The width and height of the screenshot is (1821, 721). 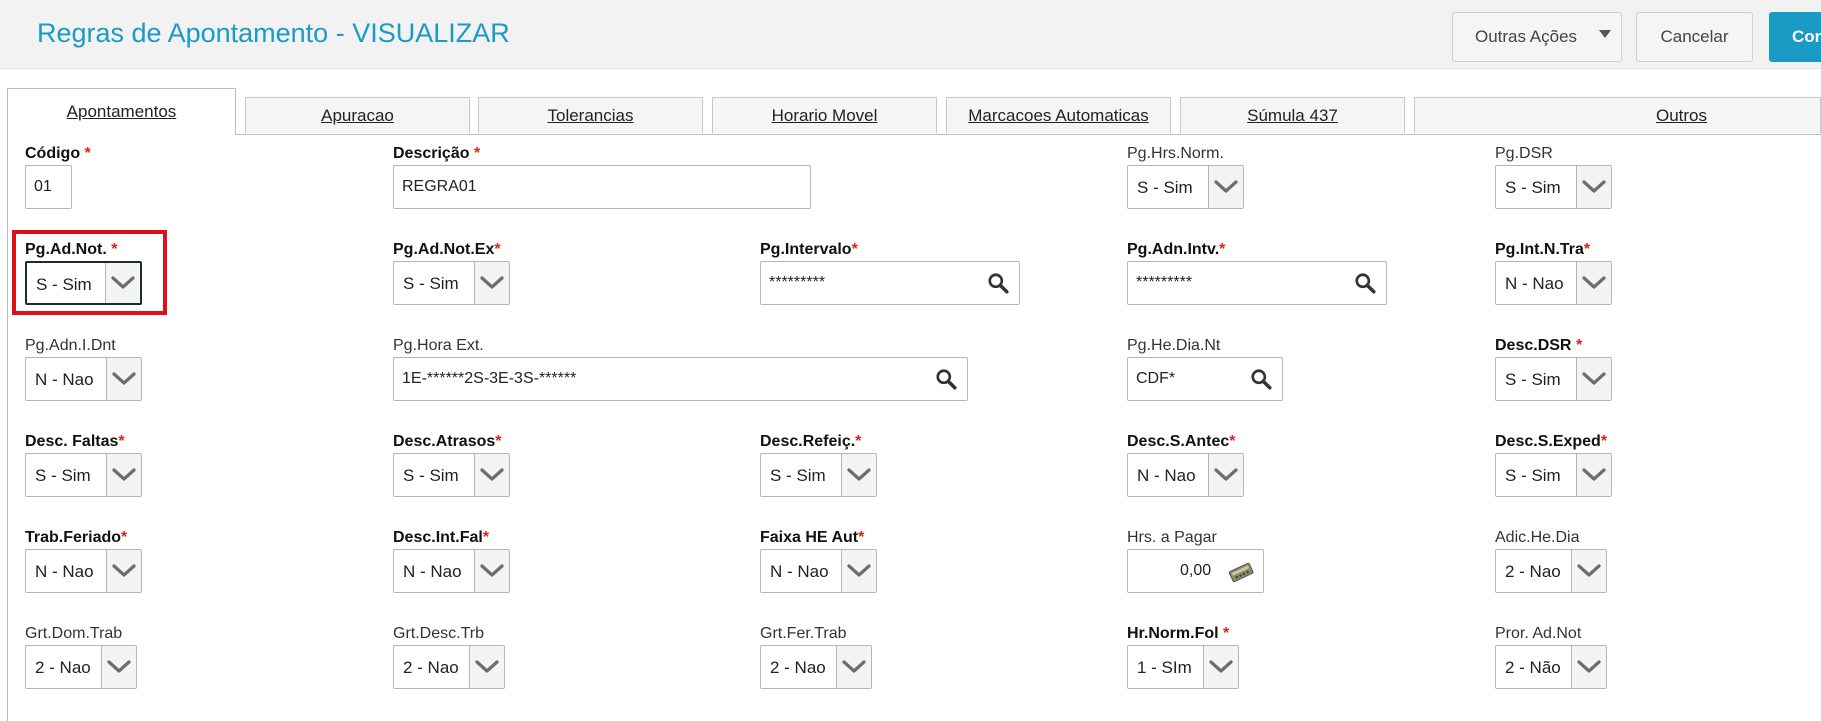 I want to click on tab-label: Apontamentos, so click(x=121, y=111).